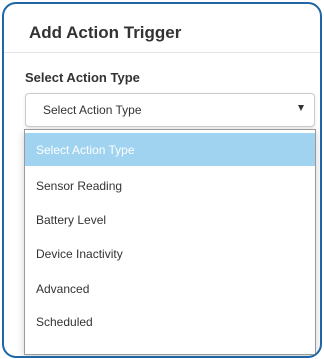  I want to click on action-type-select-value: Select Action Type, so click(92, 110).